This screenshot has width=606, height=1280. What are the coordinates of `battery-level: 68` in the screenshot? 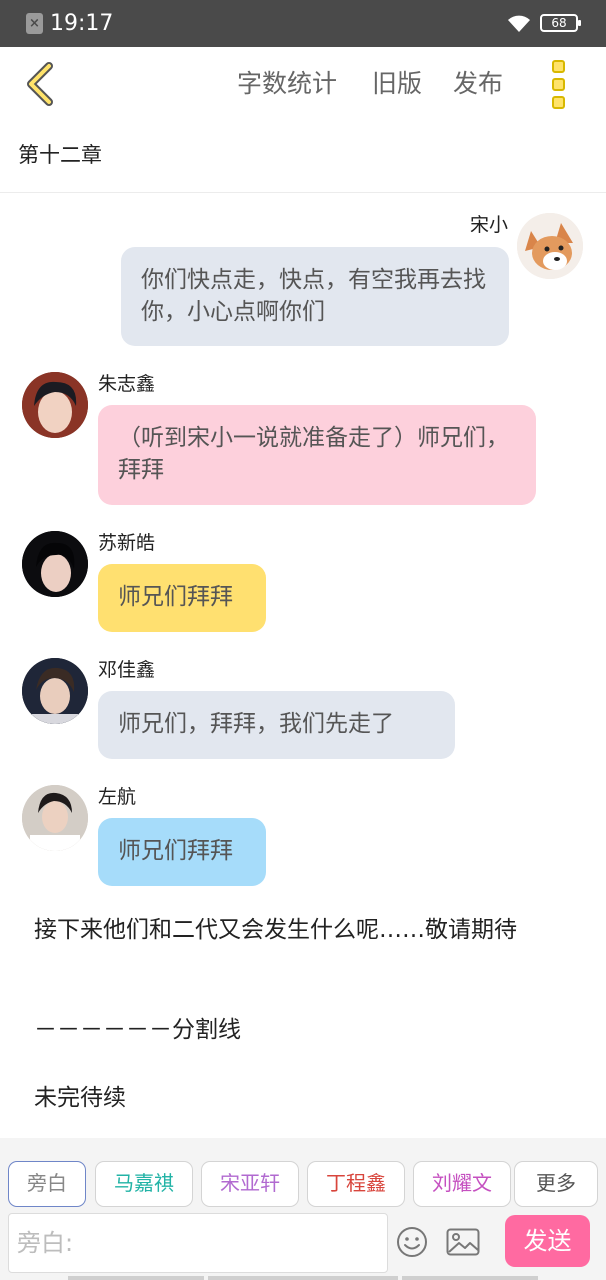 It's located at (559, 23).